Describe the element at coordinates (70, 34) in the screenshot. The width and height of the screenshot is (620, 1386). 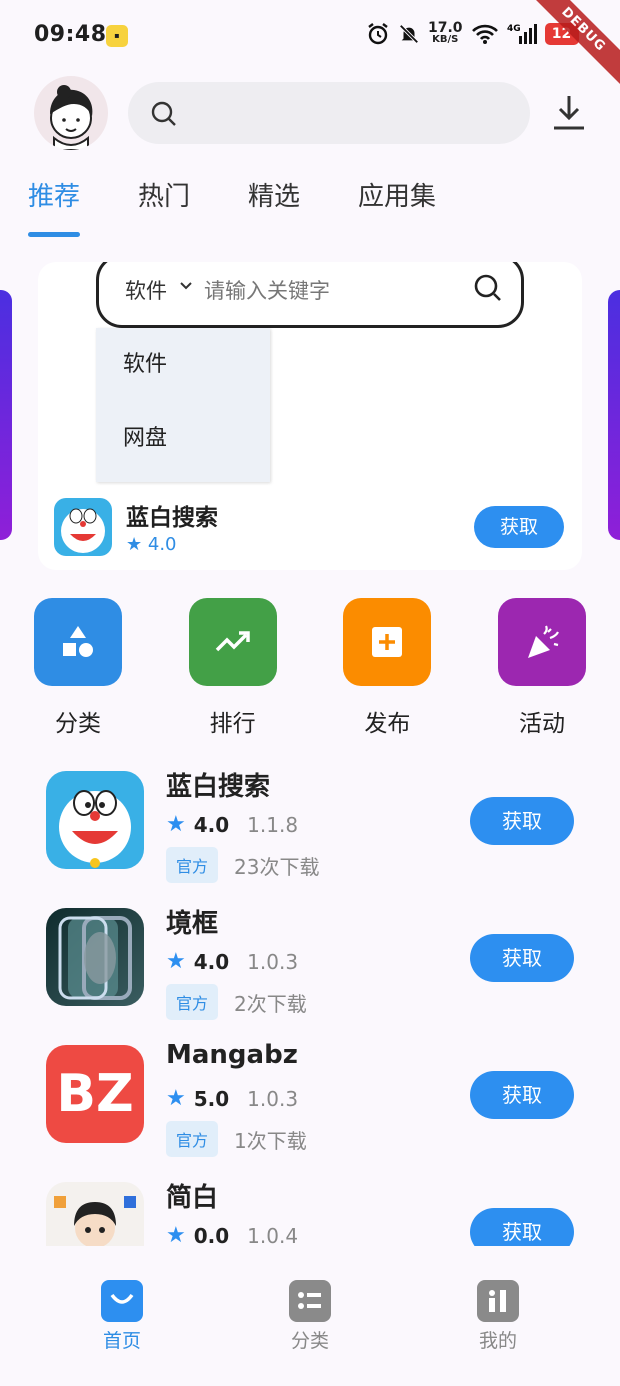
I see `status-time: 09:48` at that location.